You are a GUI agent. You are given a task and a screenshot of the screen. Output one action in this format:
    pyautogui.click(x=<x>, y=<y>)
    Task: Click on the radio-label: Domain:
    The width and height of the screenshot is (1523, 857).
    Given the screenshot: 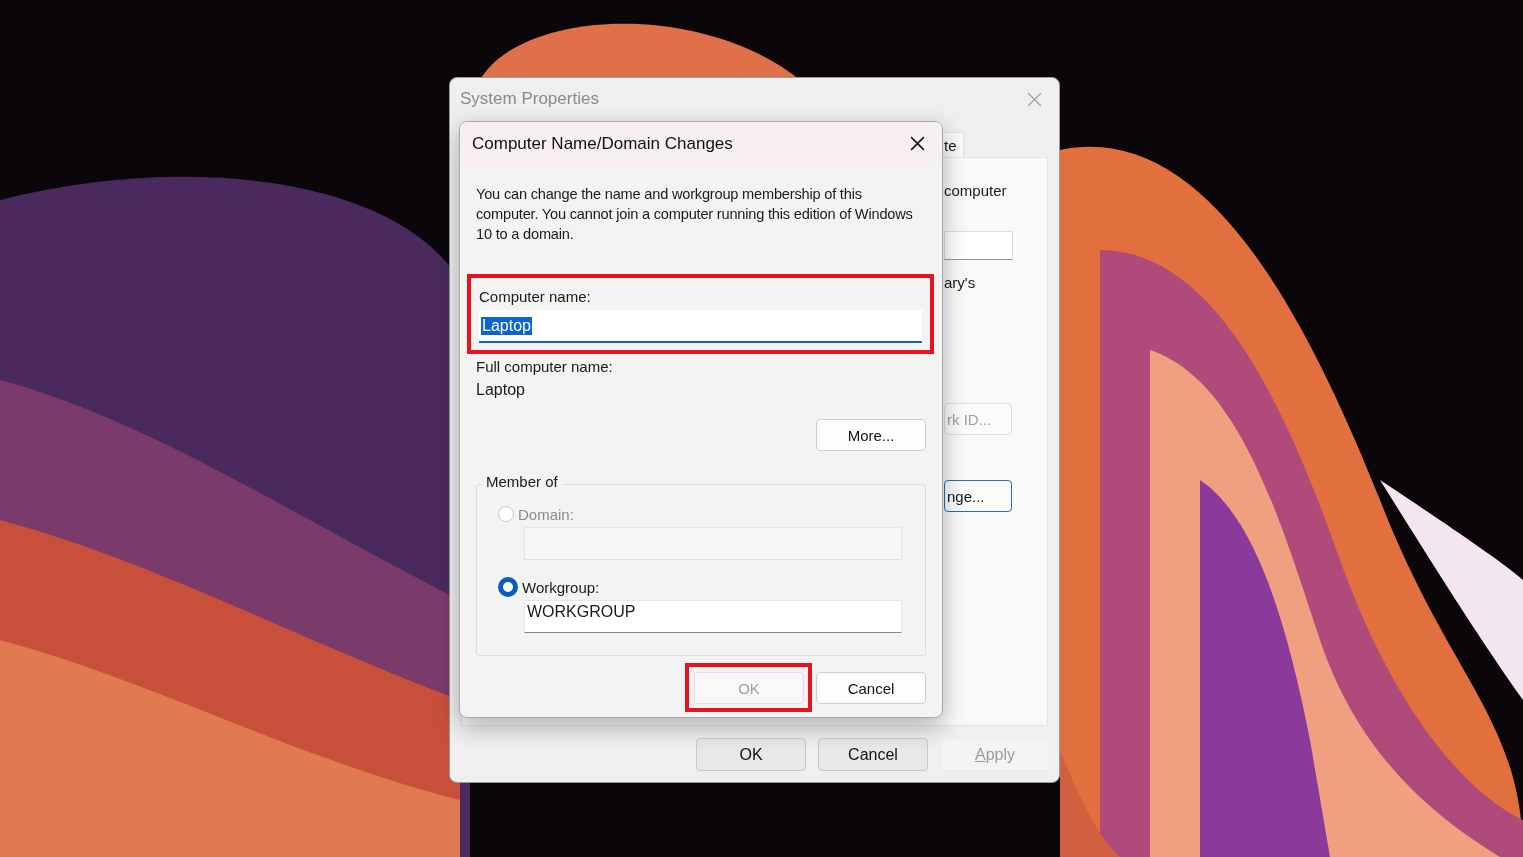 What is the action you would take?
    pyautogui.click(x=546, y=514)
    